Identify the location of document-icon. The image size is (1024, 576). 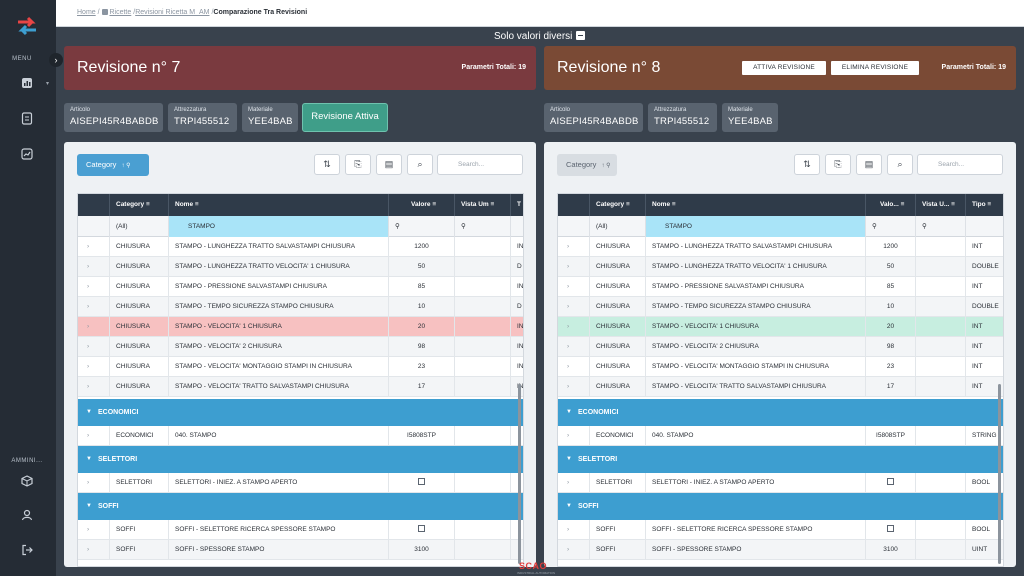
(27, 119).